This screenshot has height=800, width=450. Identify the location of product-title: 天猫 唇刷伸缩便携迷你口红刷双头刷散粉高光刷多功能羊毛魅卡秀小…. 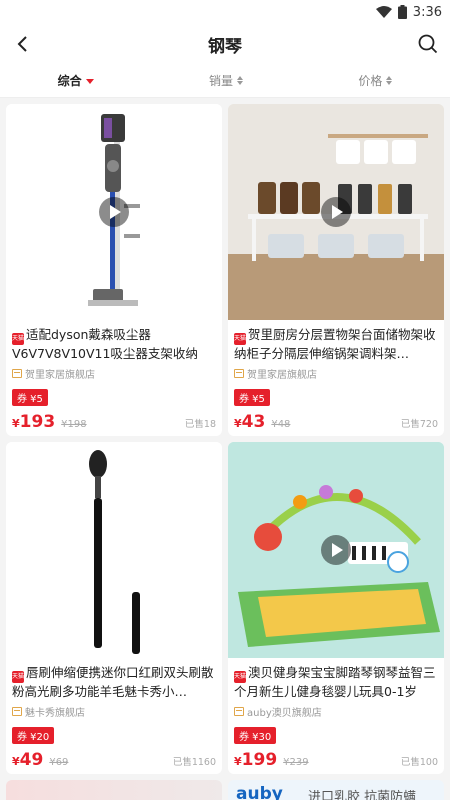
(114, 682).